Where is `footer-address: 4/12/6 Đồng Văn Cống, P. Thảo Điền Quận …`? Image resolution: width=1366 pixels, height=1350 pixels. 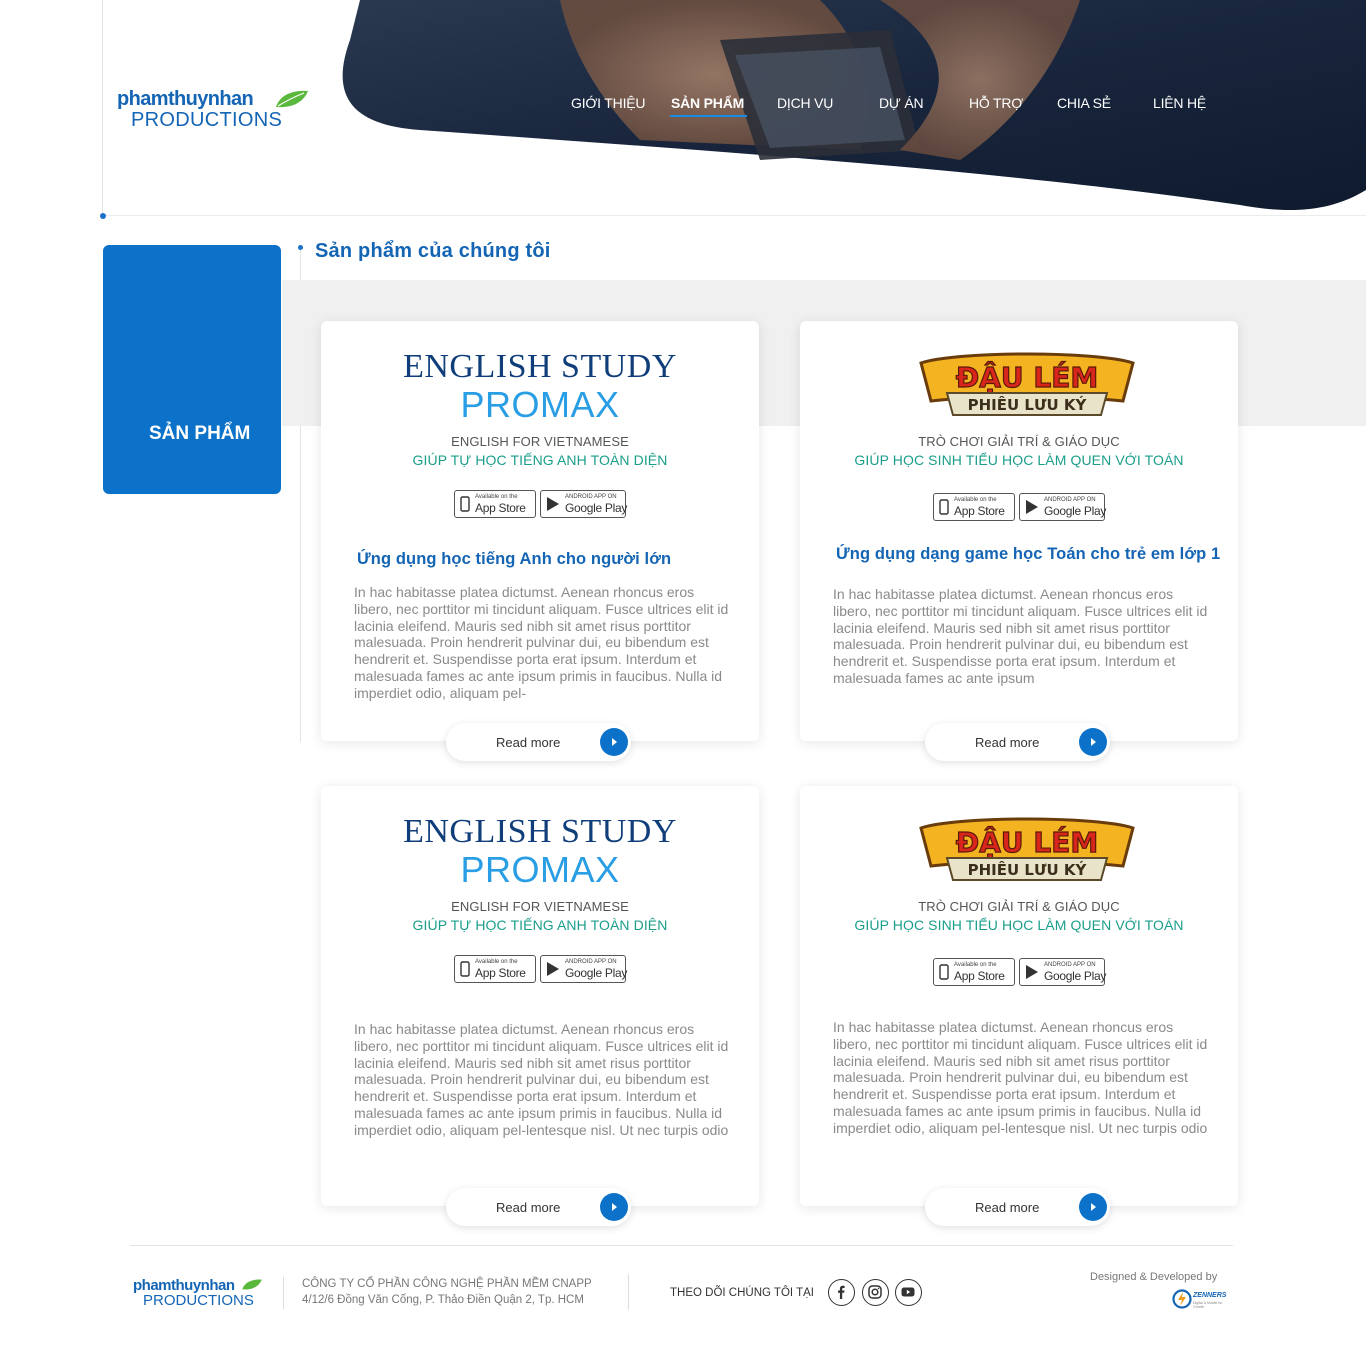 footer-address: 4/12/6 Đồng Văn Cống, P. Thảo Điền Quận … is located at coordinates (443, 1300).